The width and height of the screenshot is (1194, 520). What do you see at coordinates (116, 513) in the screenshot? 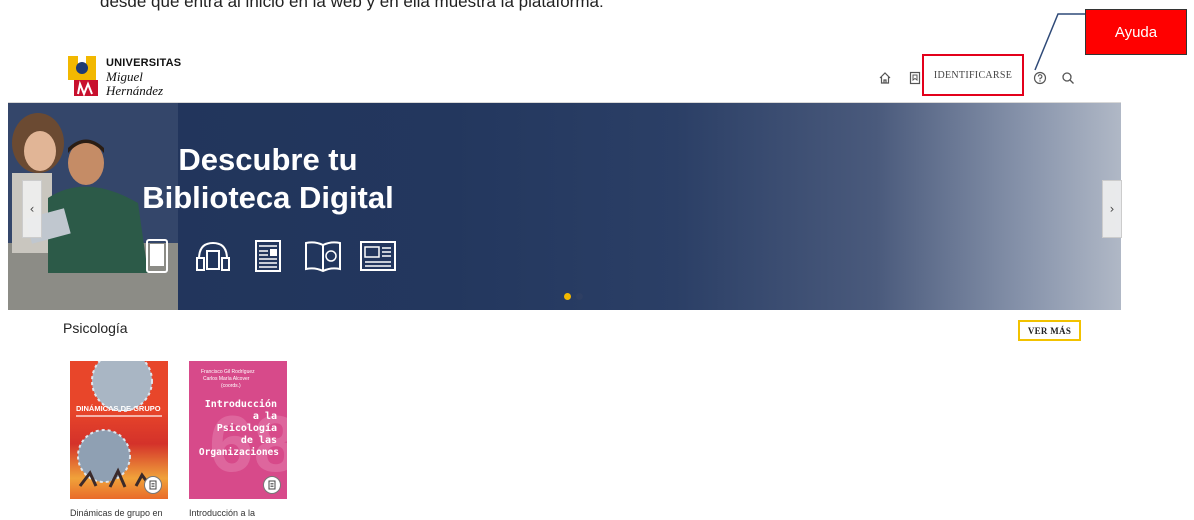
I see `book-caption: Dinámicas de grupo en` at bounding box center [116, 513].